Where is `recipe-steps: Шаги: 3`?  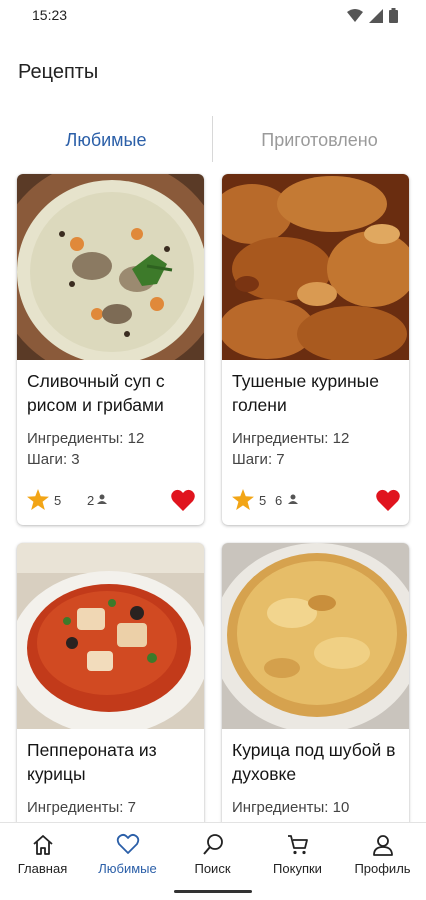 recipe-steps: Шаги: 3 is located at coordinates (53, 459).